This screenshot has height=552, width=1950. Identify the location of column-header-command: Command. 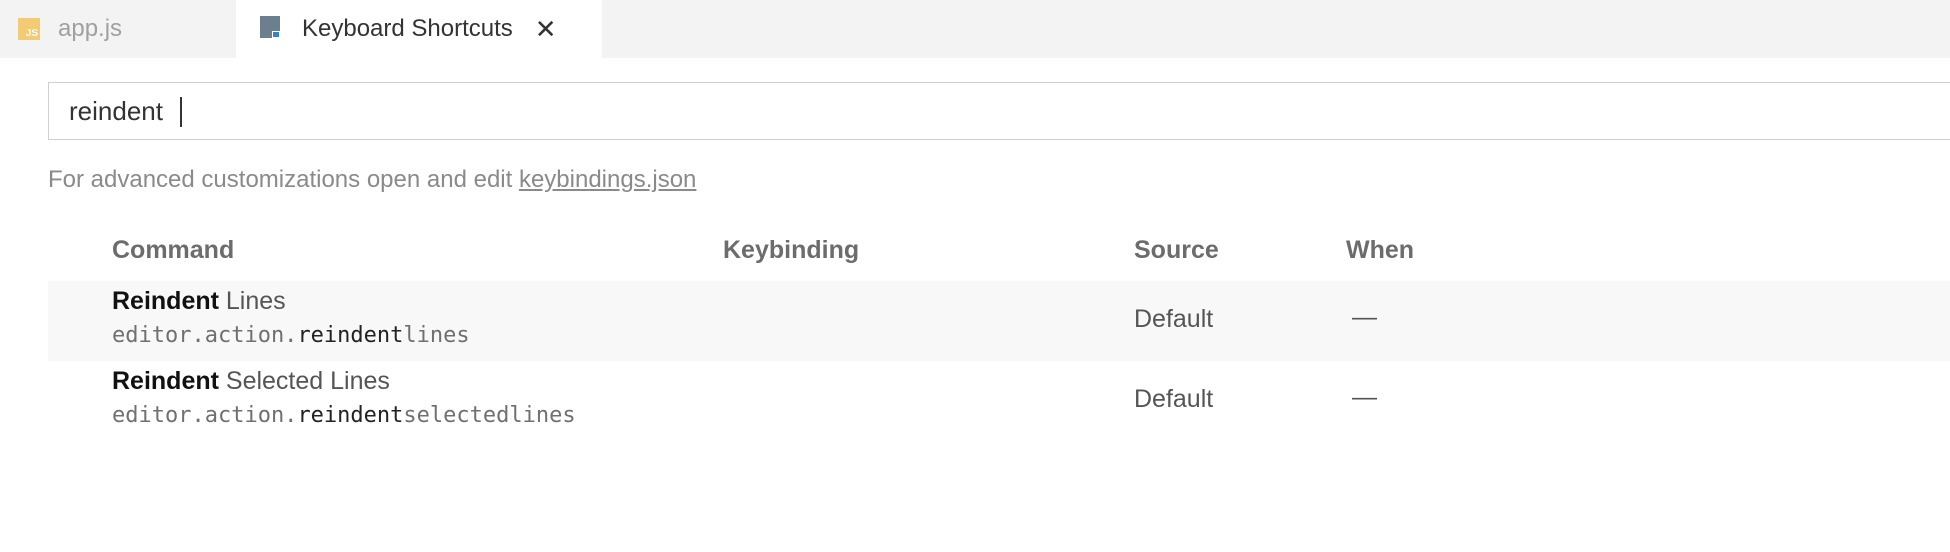
(173, 250).